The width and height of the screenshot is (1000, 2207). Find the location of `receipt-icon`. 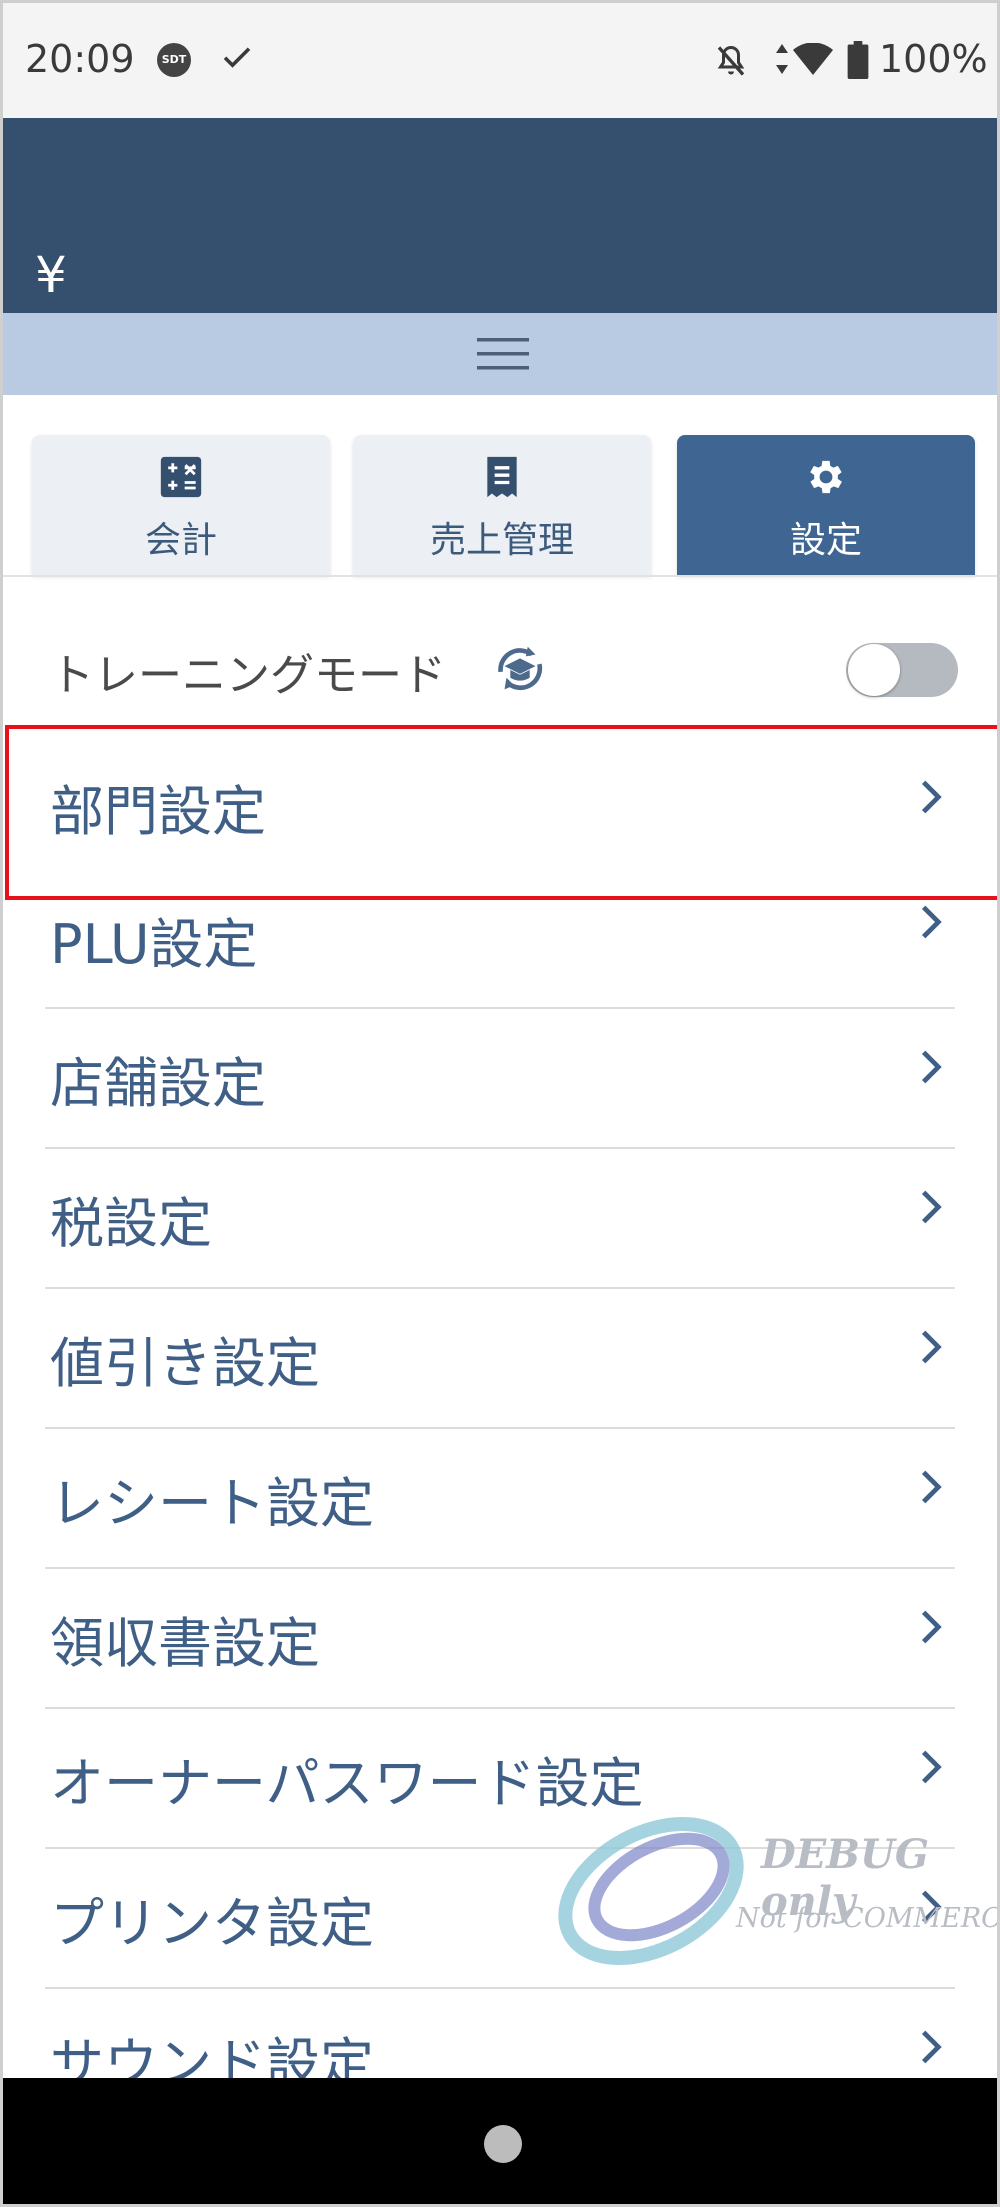

receipt-icon is located at coordinates (502, 477).